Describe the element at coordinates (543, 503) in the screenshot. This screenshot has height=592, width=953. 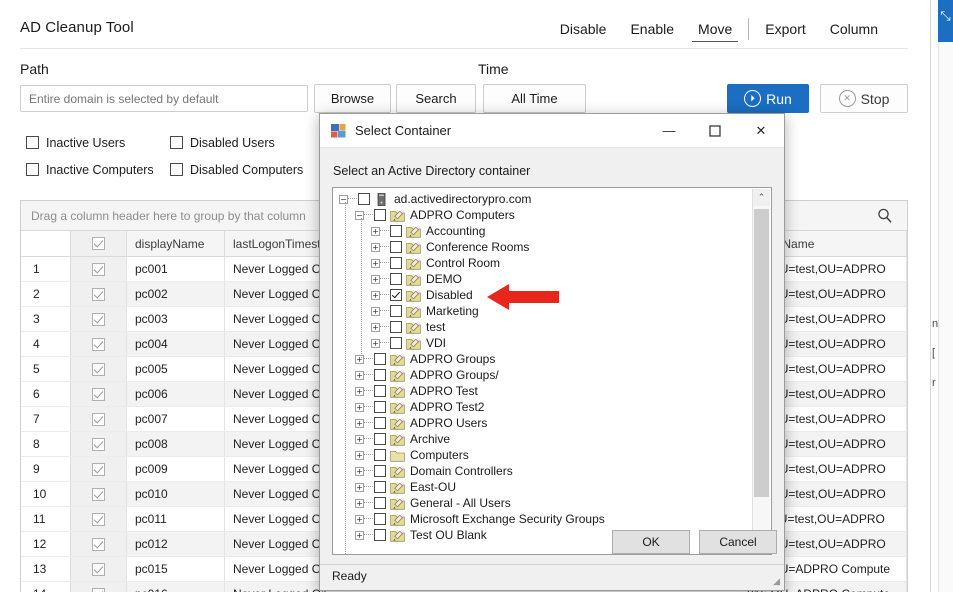
I see `tree-node: + General - All Users` at that location.